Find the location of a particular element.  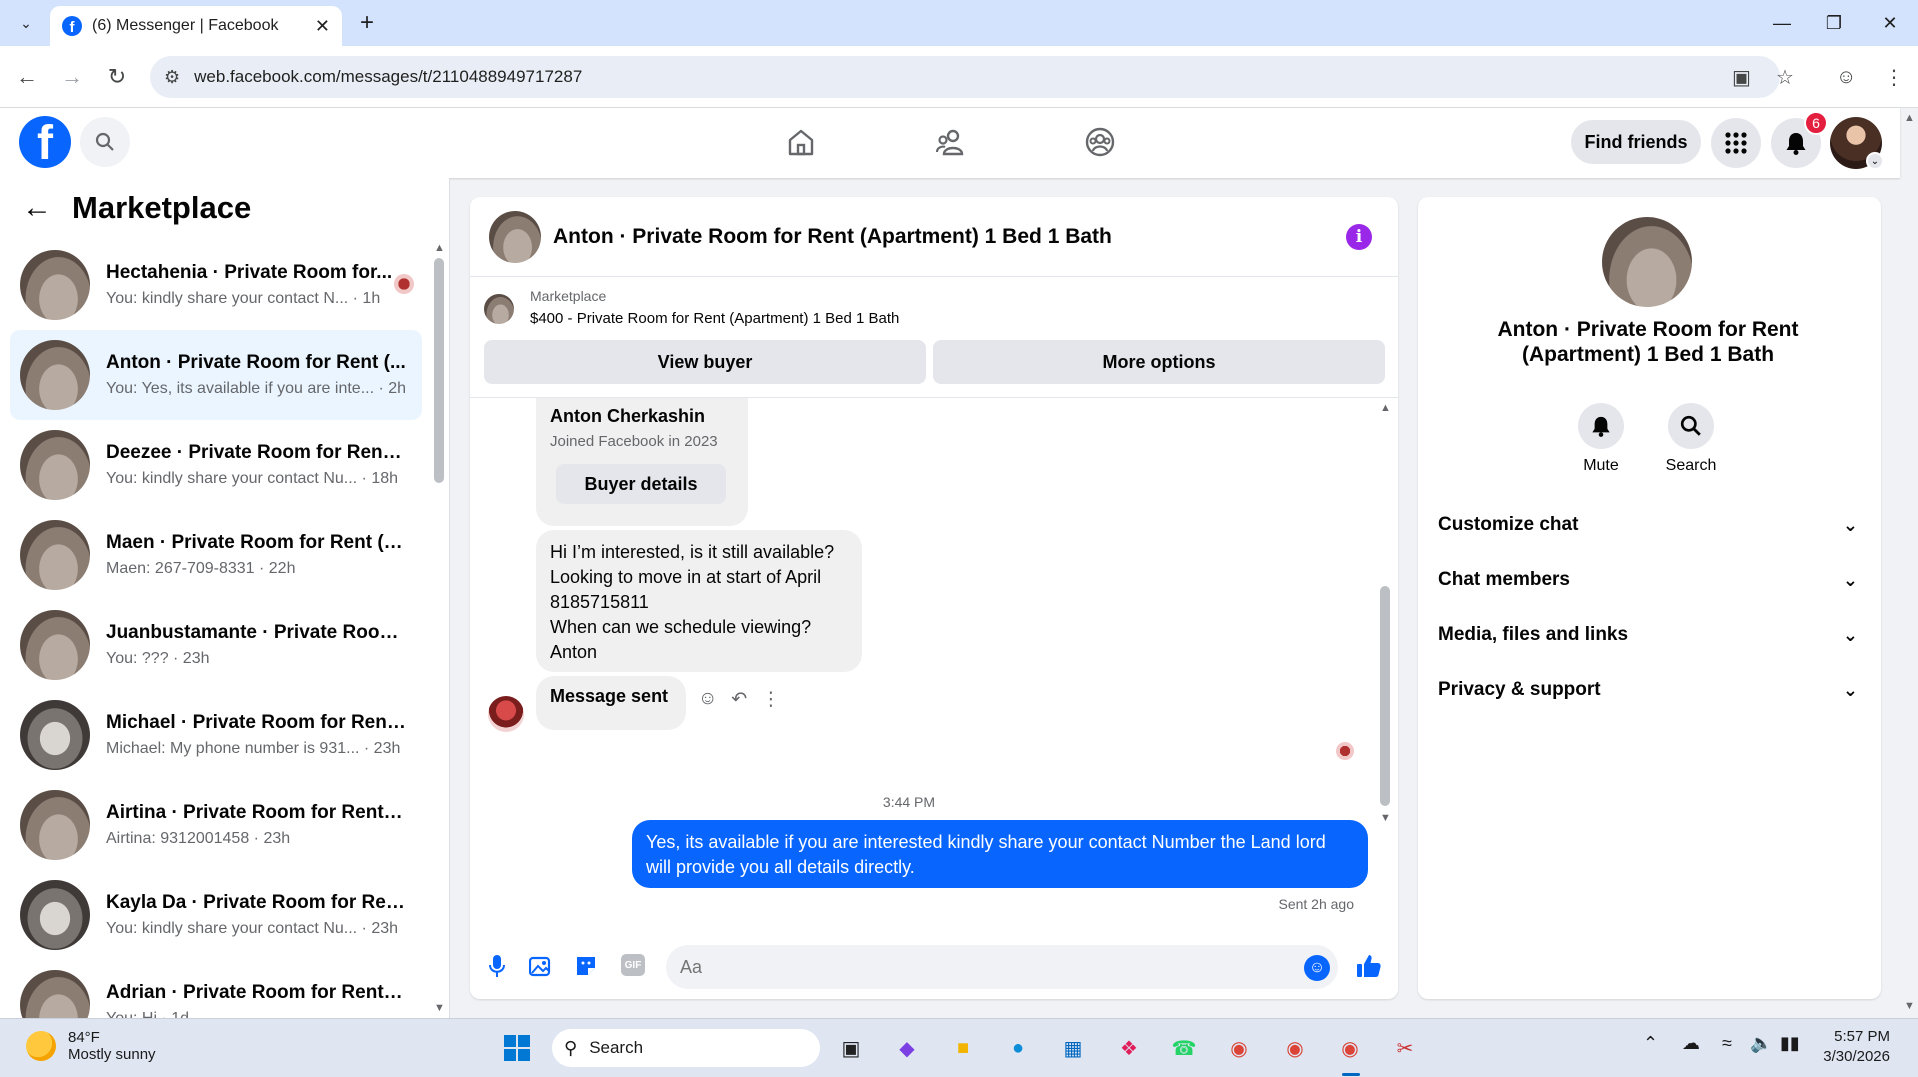

chrome-icon: ◉ is located at coordinates (1239, 1048).